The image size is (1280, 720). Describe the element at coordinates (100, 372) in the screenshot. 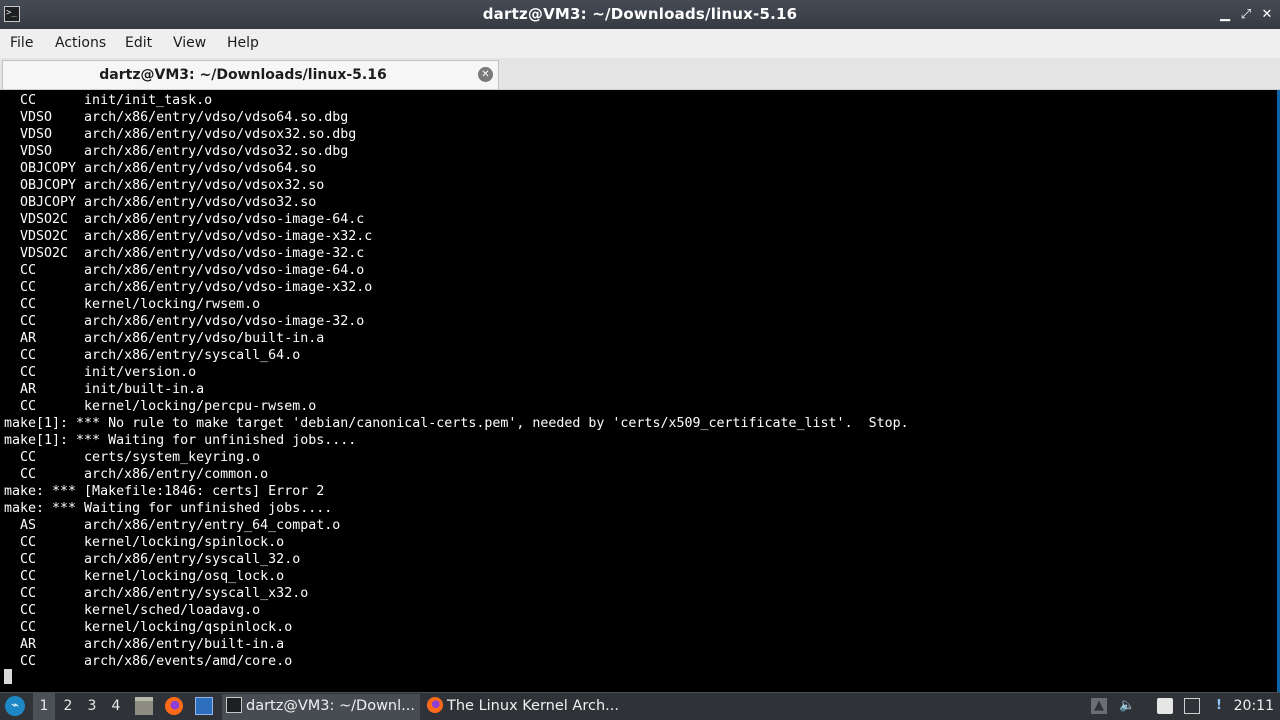

I see `terminal-line: CC init/version.o` at that location.